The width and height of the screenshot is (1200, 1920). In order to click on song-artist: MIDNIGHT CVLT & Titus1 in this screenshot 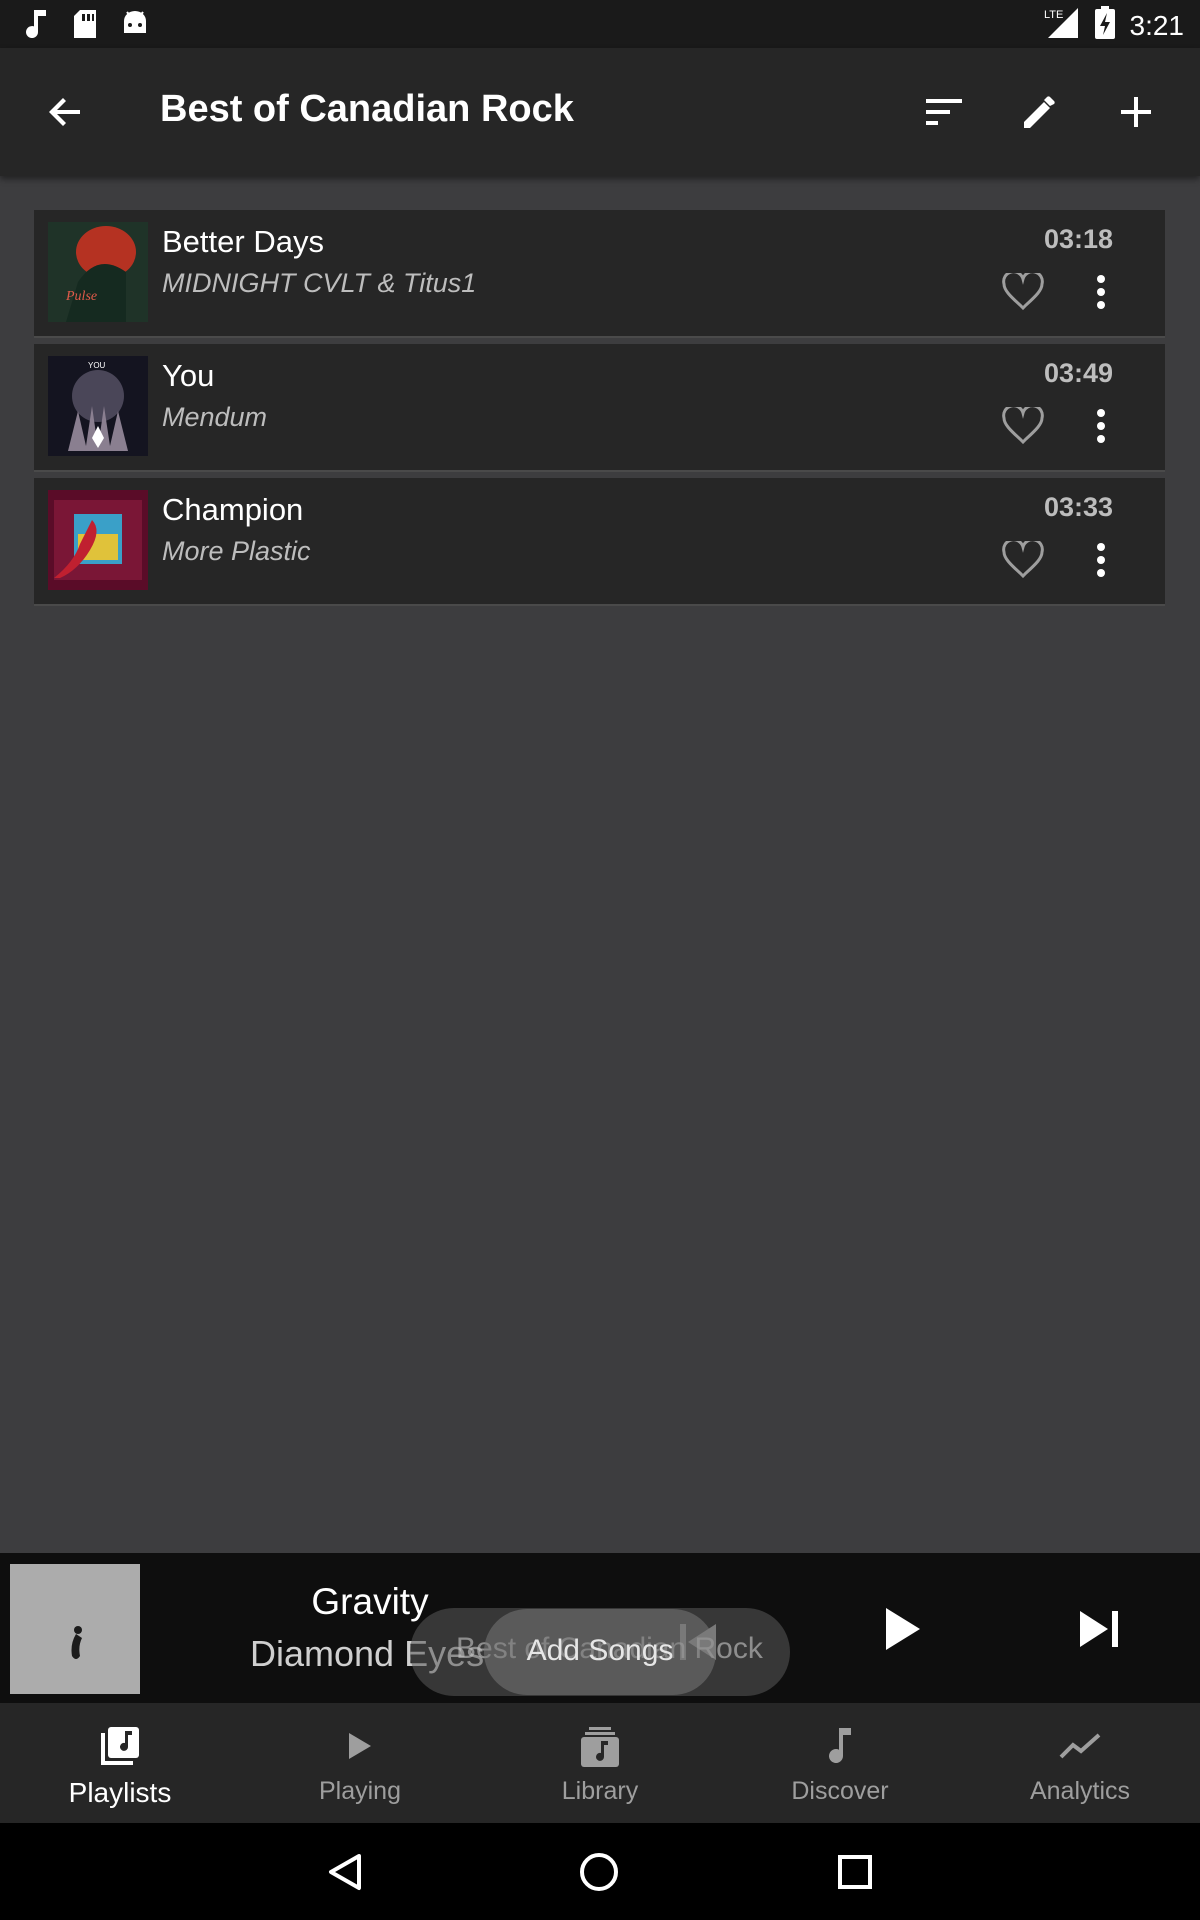, I will do `click(319, 283)`.